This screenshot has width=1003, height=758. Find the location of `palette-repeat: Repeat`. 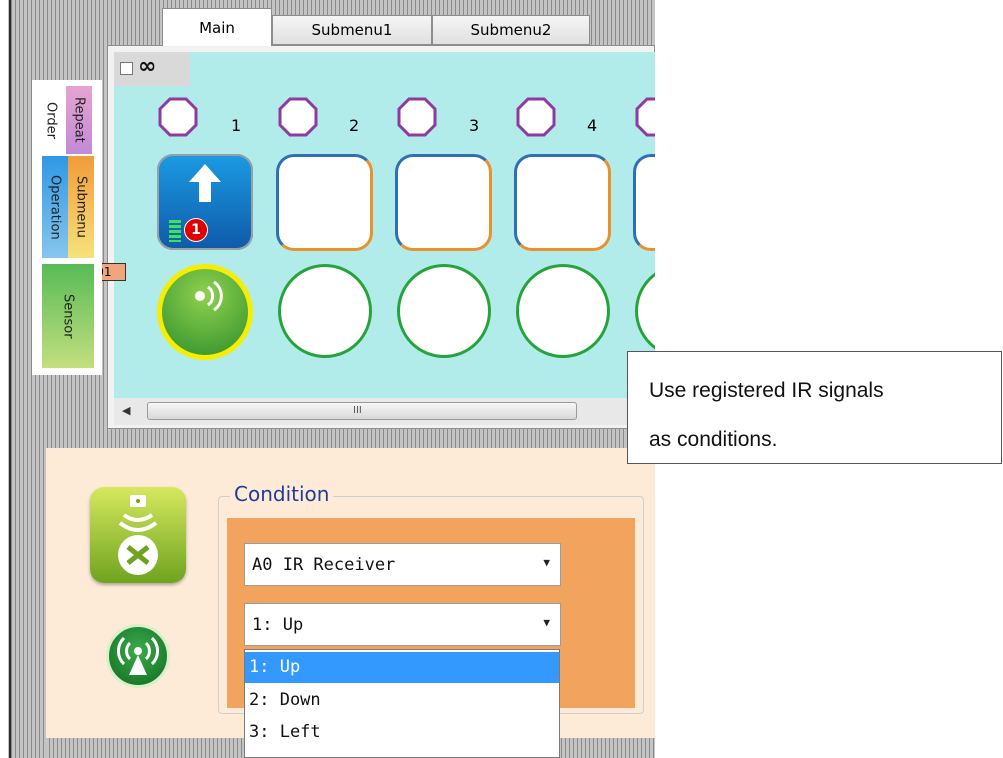

palette-repeat: Repeat is located at coordinates (79, 120).